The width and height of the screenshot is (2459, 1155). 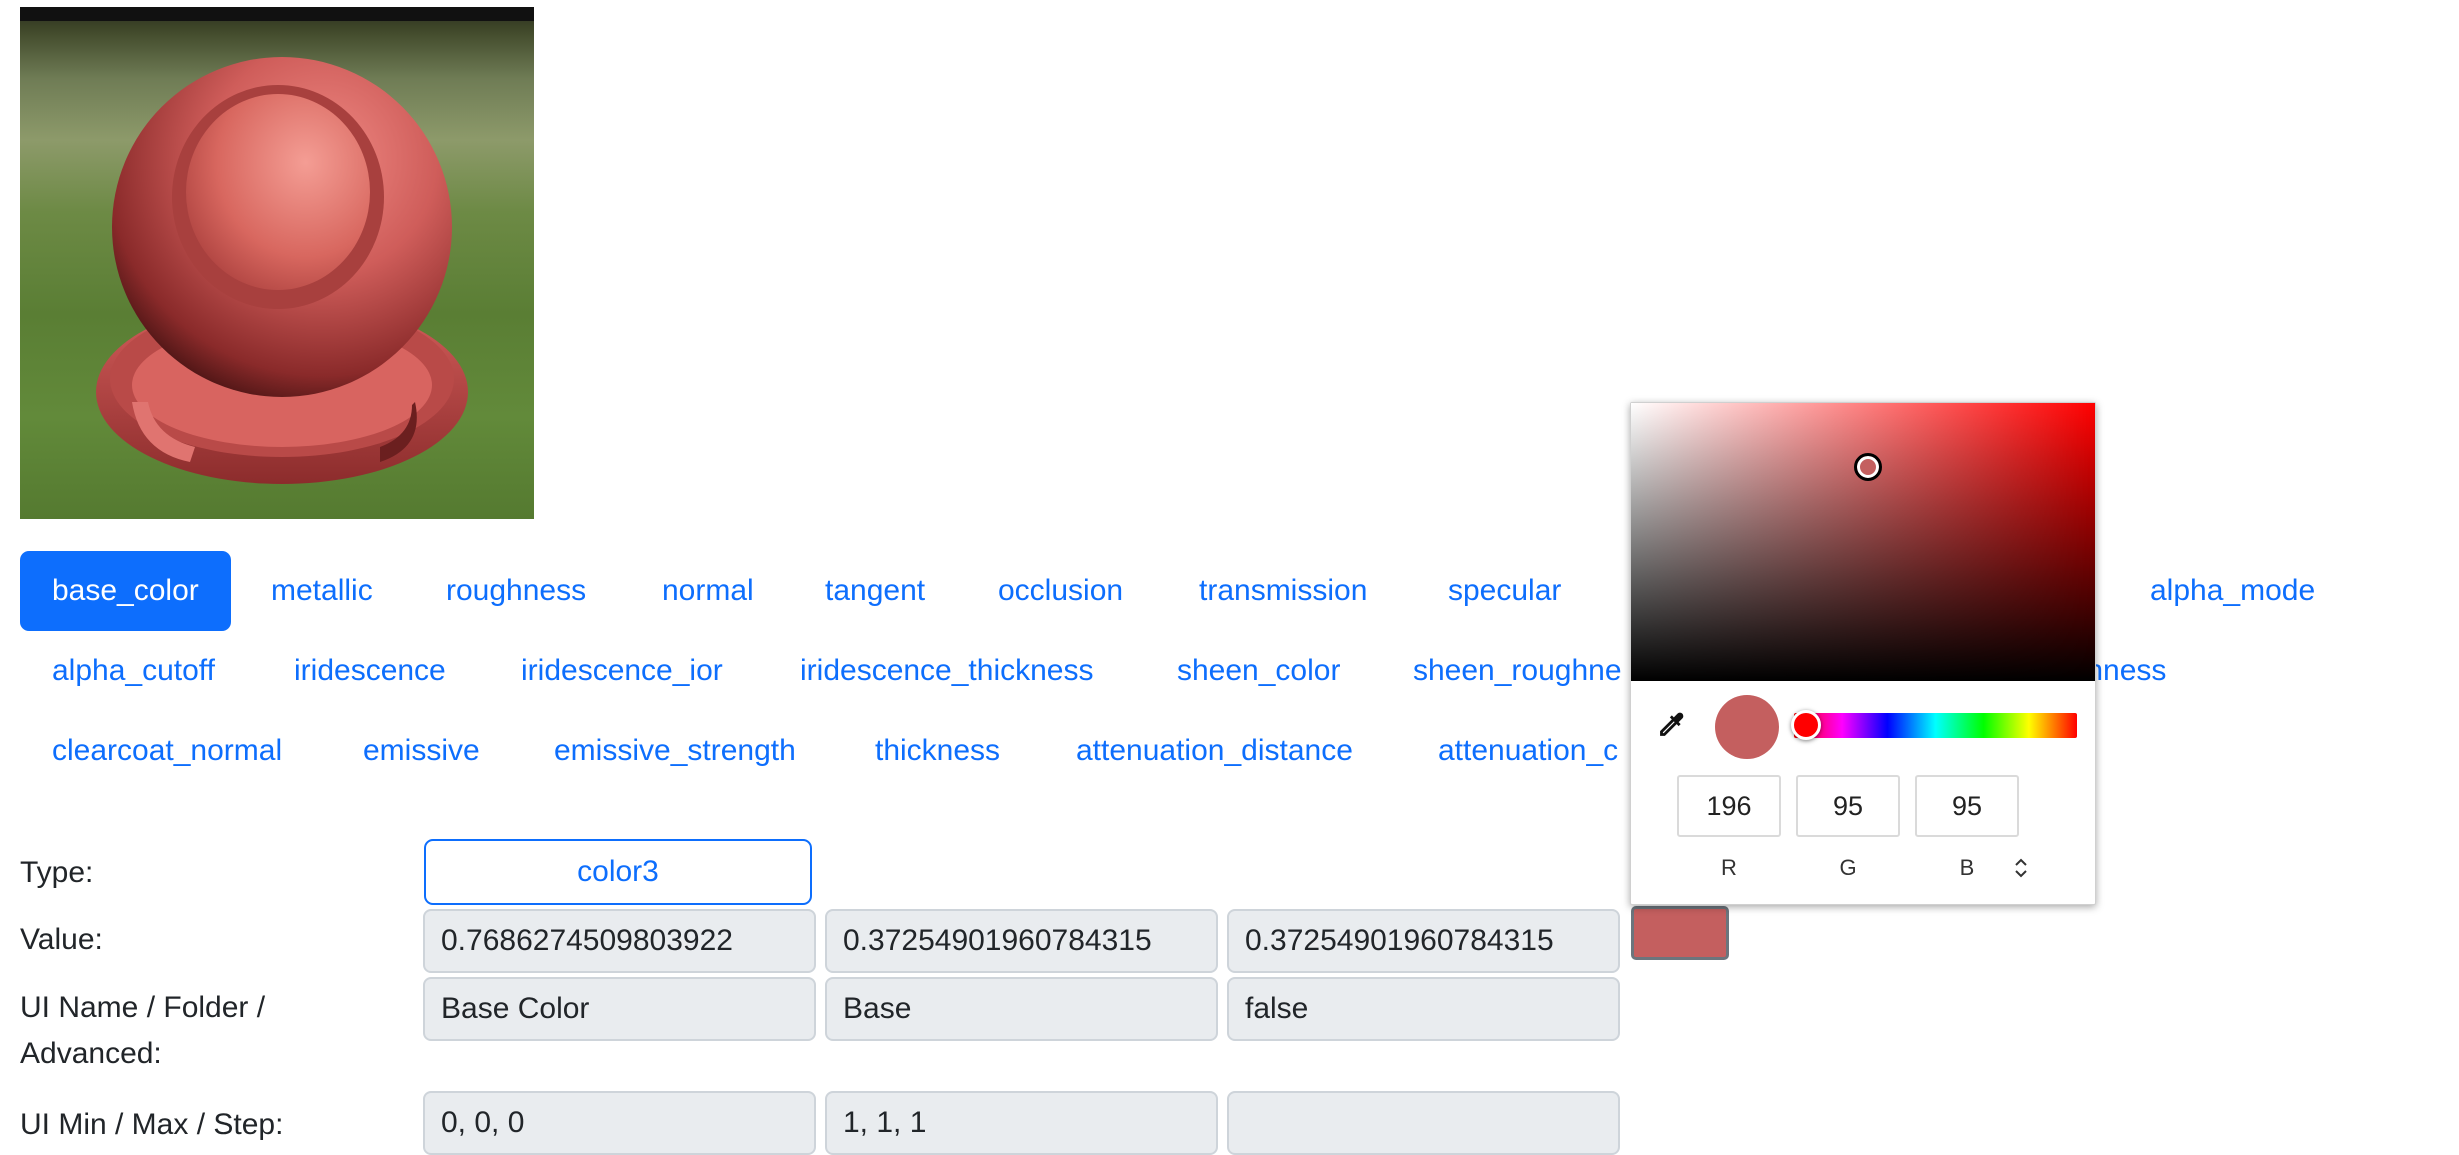 I want to click on tab-sheen-color: sheen_color, so click(x=1258, y=671).